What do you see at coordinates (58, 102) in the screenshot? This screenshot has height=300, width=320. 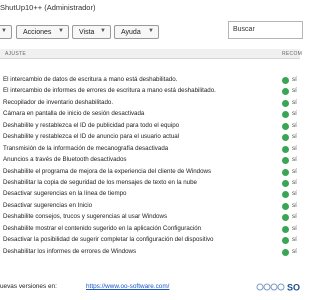 I see `setting-label: Recopilador de inventario deshabilitado.` at bounding box center [58, 102].